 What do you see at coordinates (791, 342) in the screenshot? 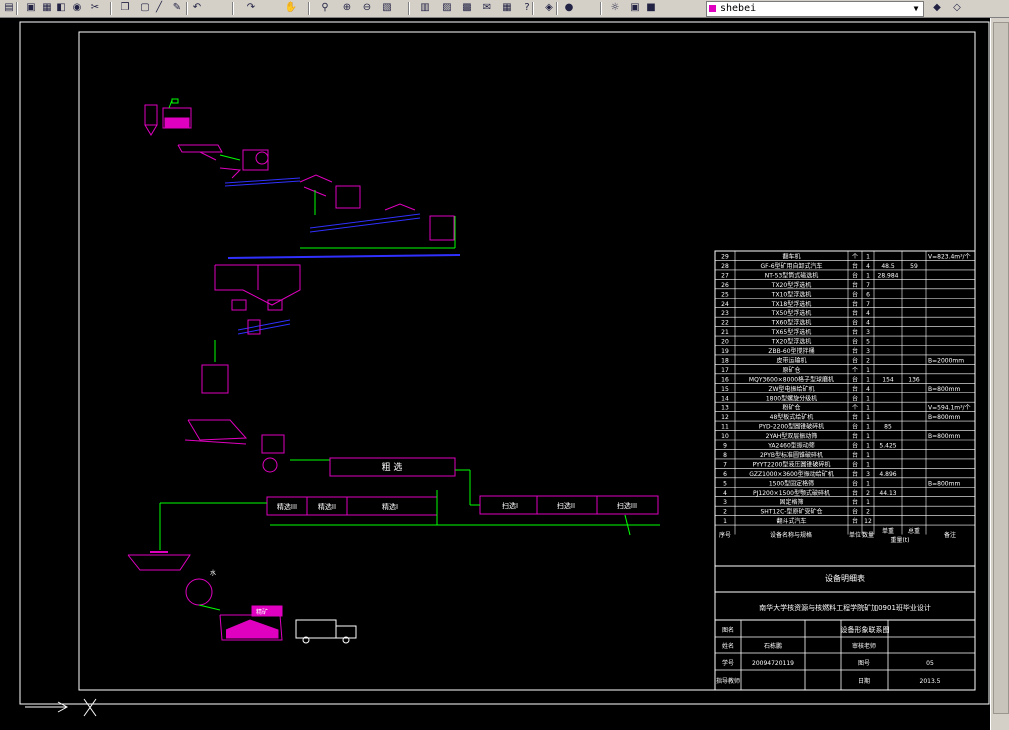
I see `table-cell-name: TX20型浮选机` at bounding box center [791, 342].